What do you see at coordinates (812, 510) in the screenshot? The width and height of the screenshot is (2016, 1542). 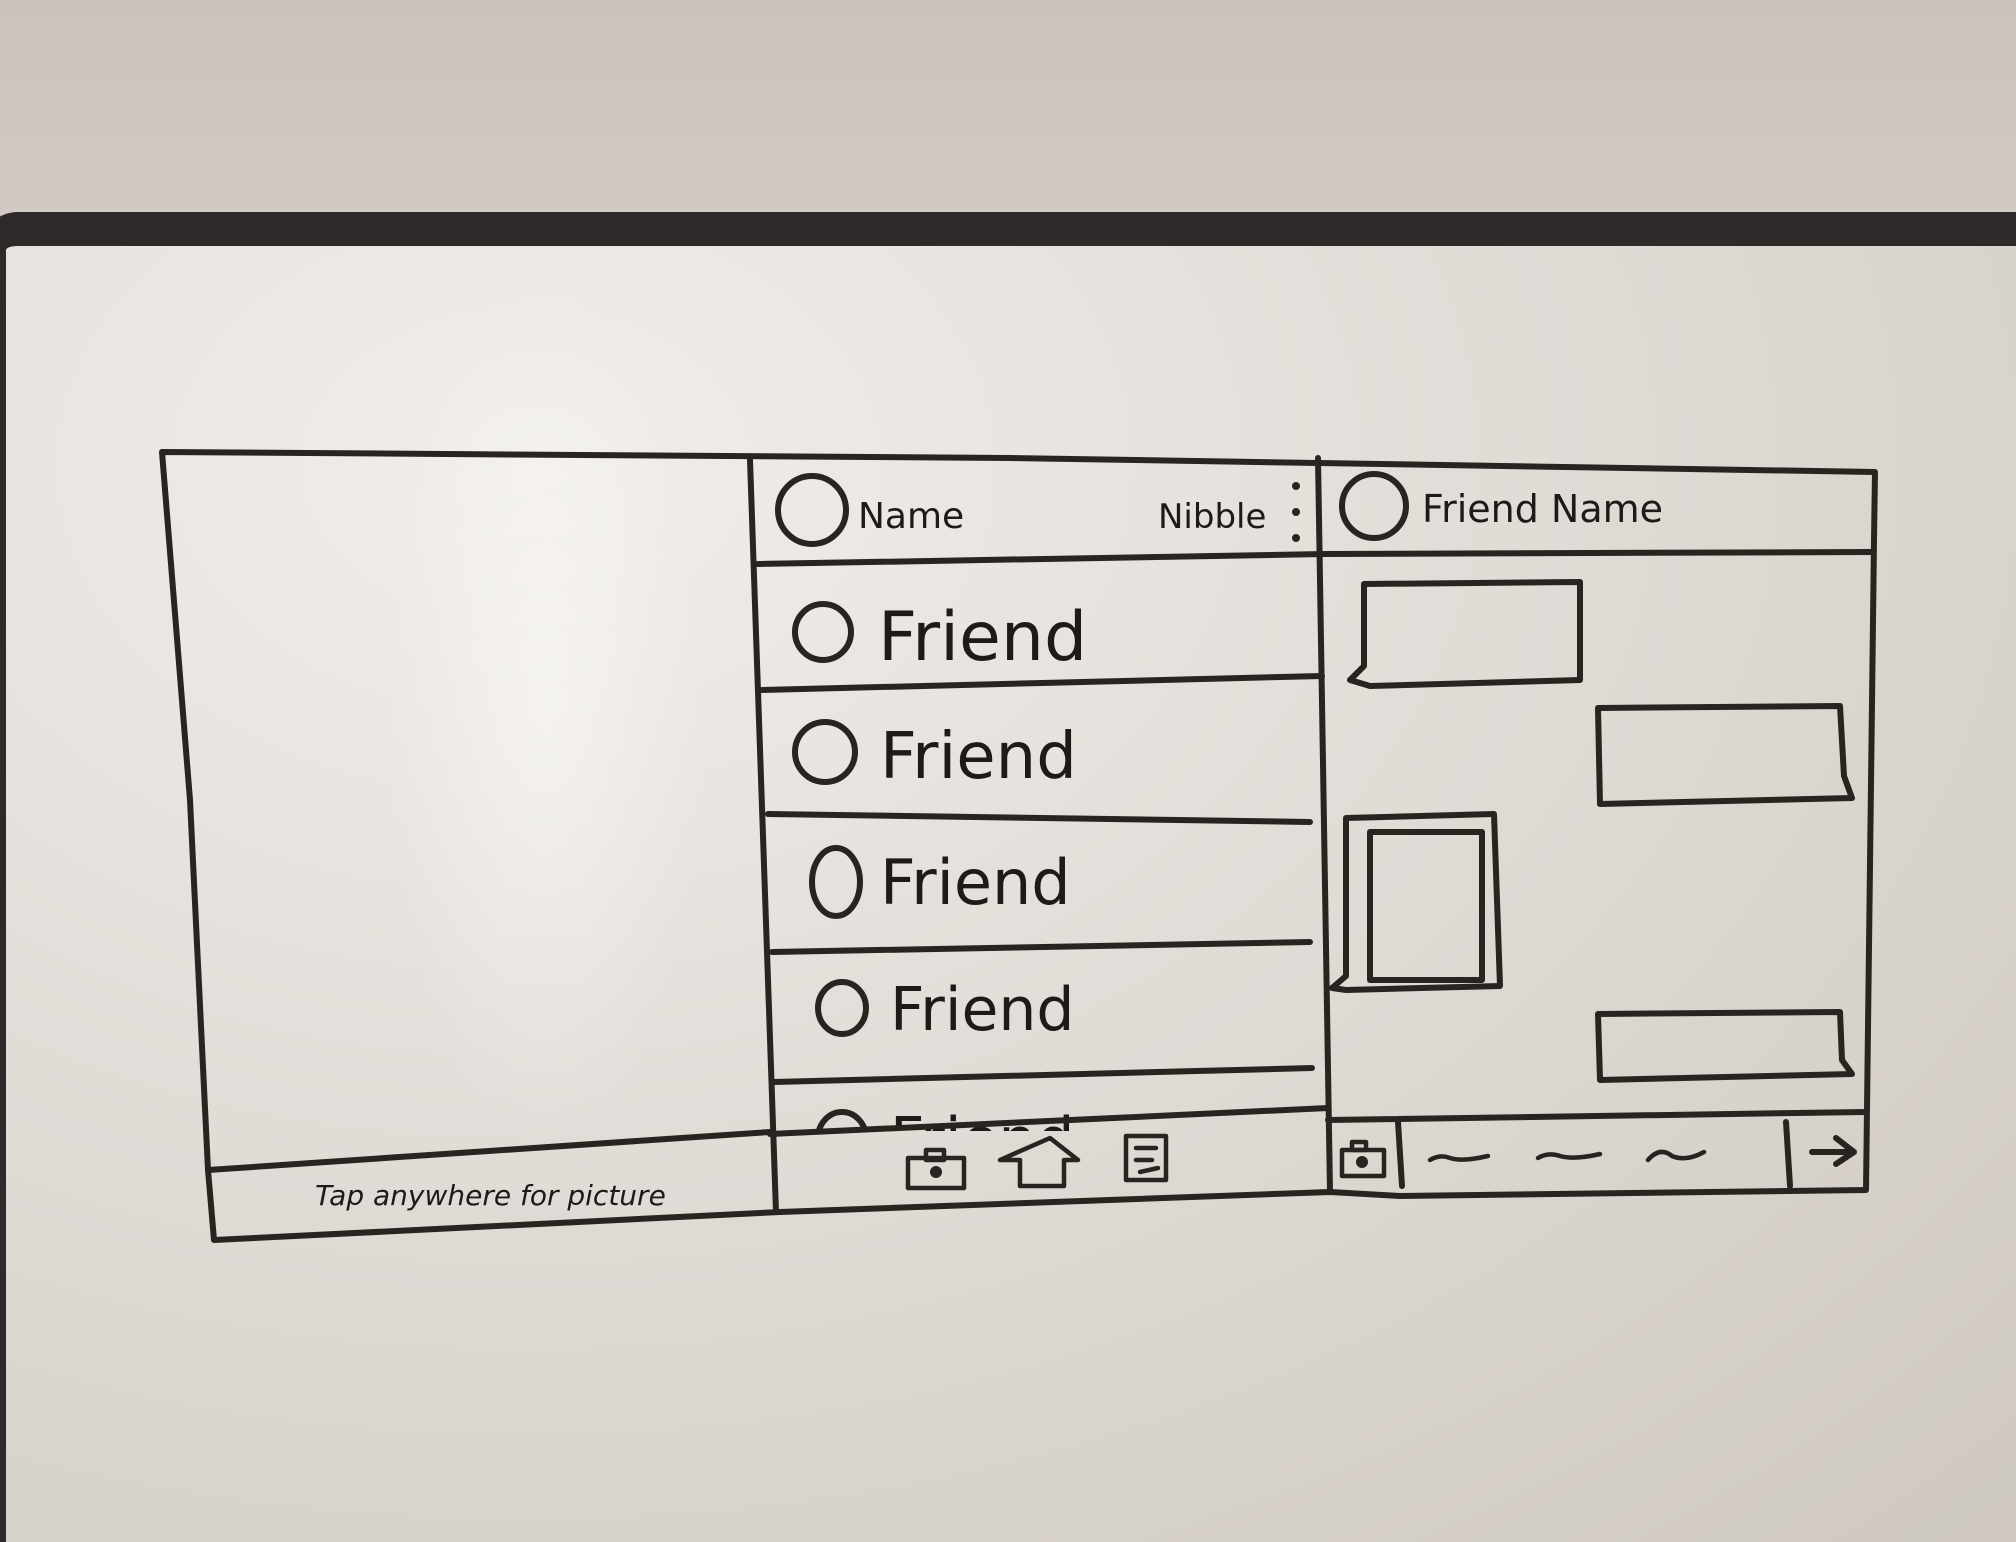 I see `user-avatar` at bounding box center [812, 510].